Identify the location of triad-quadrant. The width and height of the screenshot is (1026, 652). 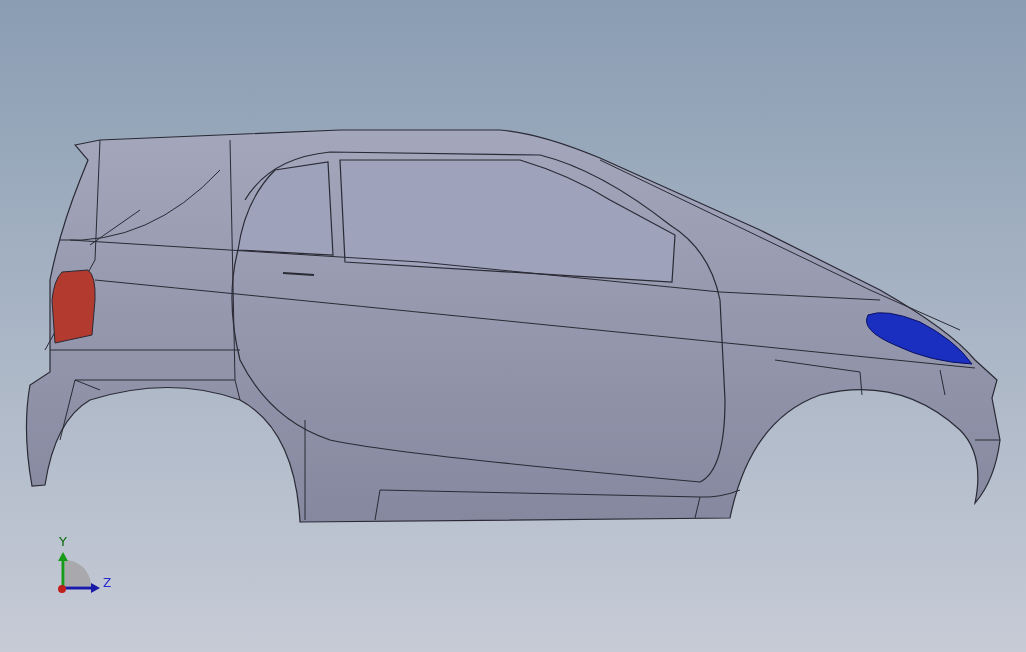
(78, 573).